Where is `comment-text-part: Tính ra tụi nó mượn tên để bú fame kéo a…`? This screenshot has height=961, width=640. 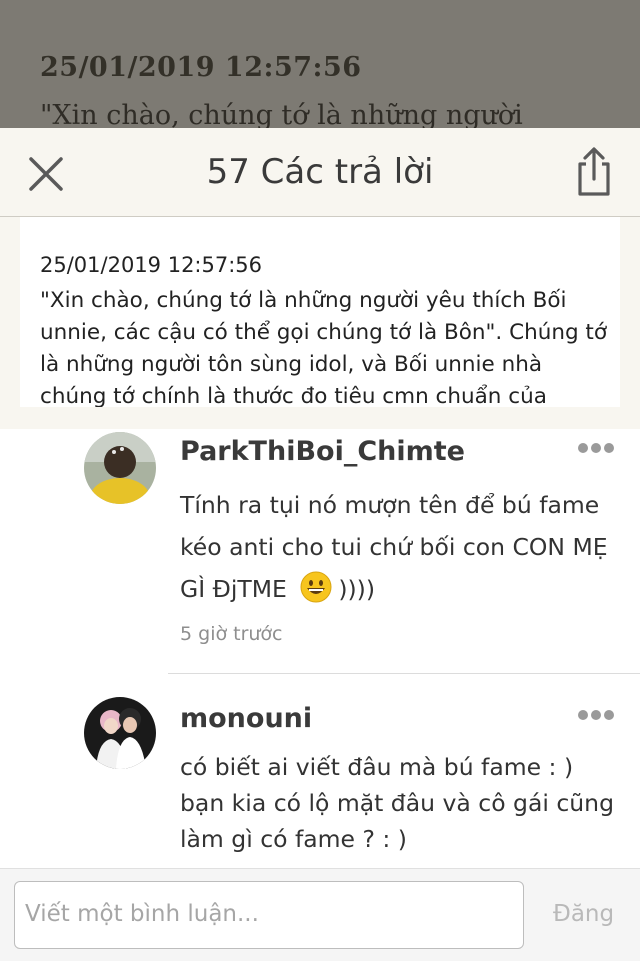 comment-text-part: Tính ra tụi nó mượn tên để bú fame kéo a… is located at coordinates (394, 547).